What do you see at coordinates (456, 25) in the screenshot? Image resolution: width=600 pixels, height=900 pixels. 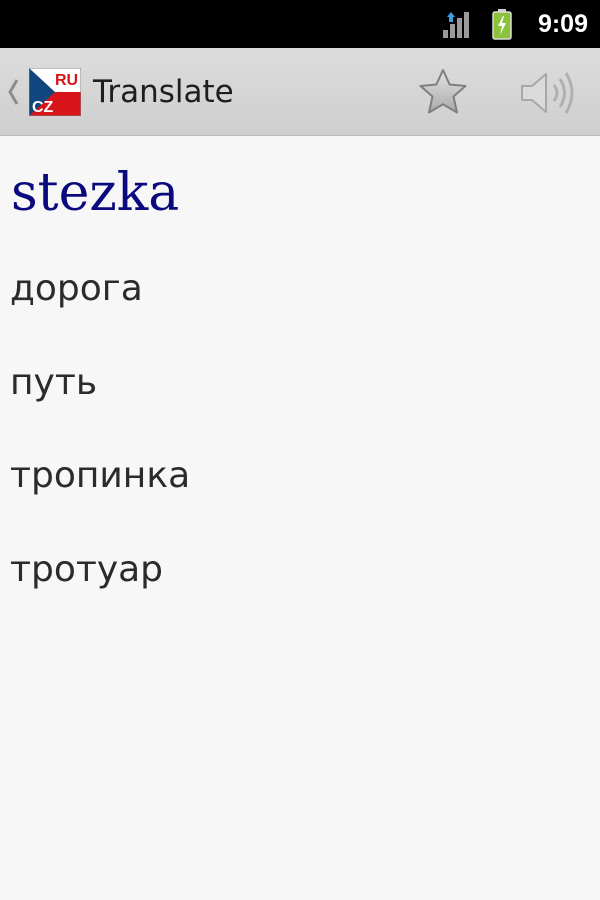 I see `signal-icon` at bounding box center [456, 25].